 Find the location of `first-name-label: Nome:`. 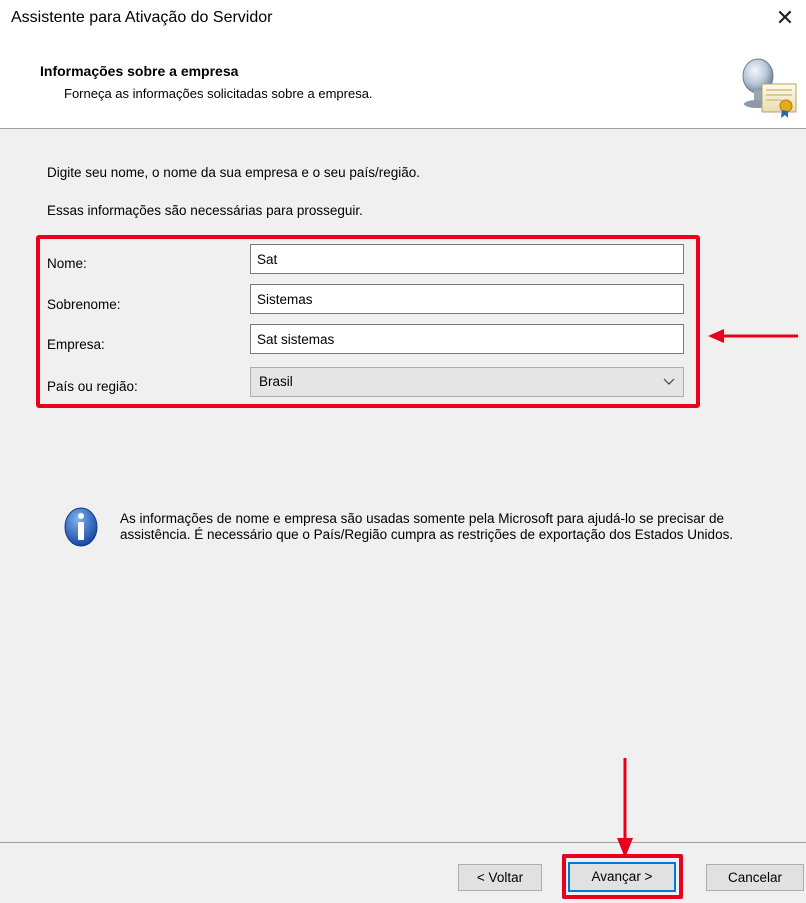

first-name-label: Nome: is located at coordinates (67, 263).